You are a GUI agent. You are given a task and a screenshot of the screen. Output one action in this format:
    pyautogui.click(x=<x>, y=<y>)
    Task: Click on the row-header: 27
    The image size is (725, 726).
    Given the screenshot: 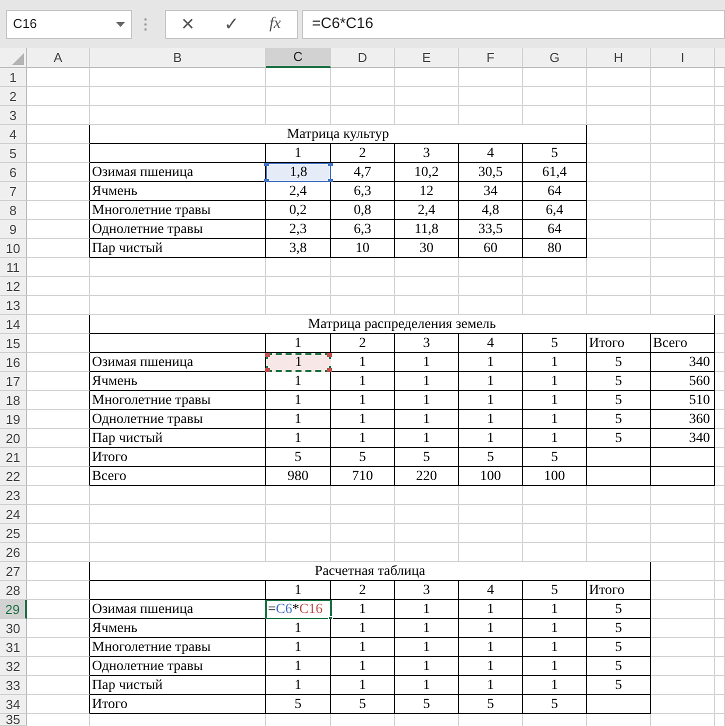 What is the action you would take?
    pyautogui.click(x=13, y=571)
    